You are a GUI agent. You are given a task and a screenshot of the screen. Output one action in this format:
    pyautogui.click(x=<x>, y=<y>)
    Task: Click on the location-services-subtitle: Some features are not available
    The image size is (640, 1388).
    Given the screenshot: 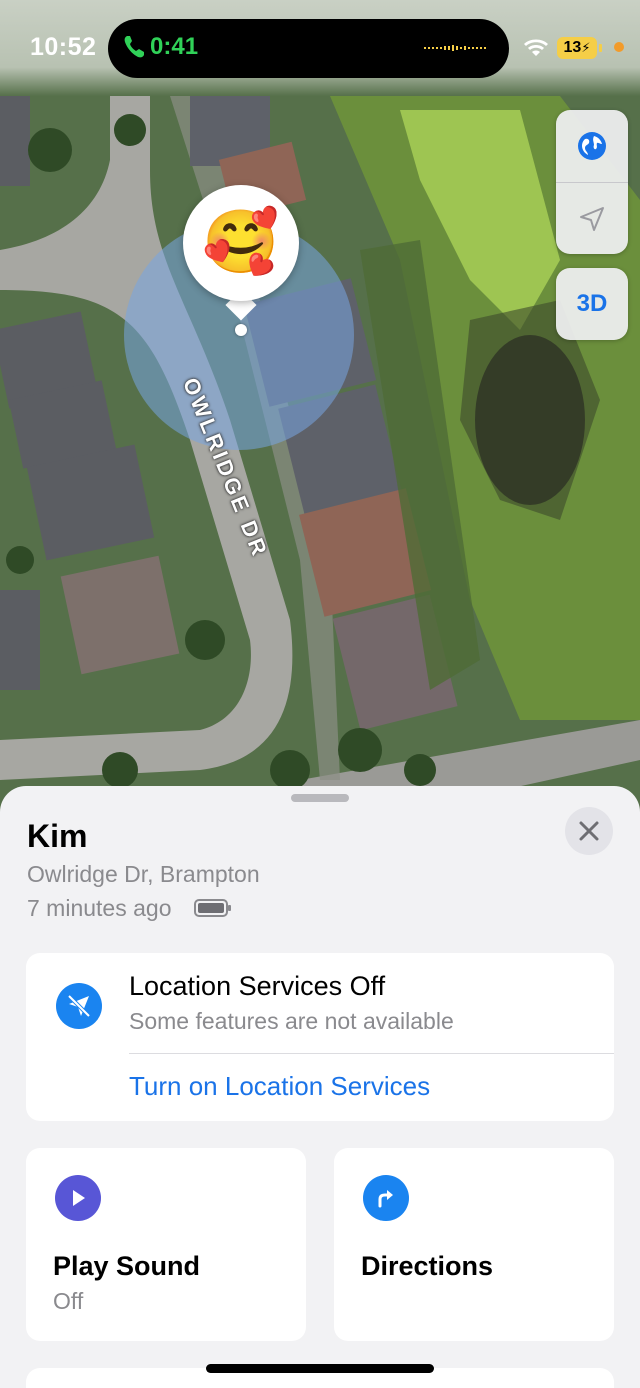 What is the action you would take?
    pyautogui.click(x=291, y=1021)
    